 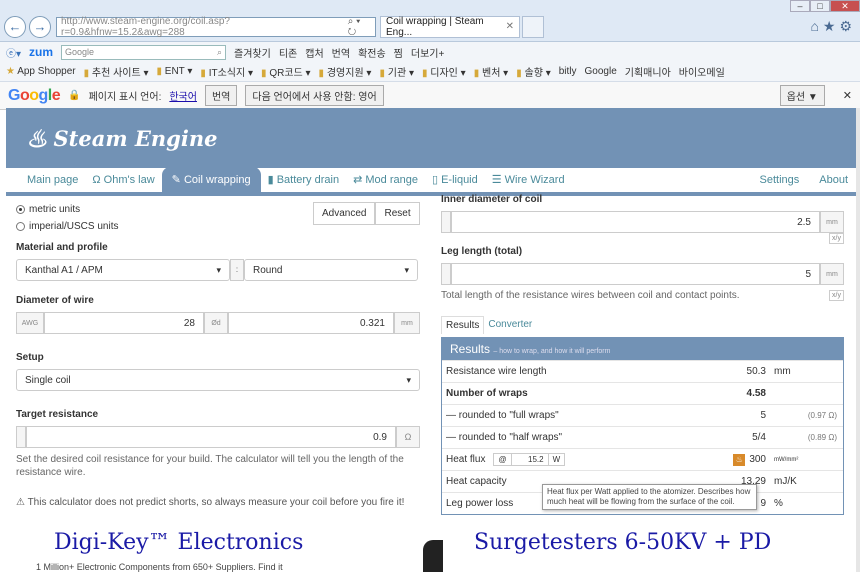 What do you see at coordinates (74, 95) in the screenshot?
I see `lock-icon: 🔒` at bounding box center [74, 95].